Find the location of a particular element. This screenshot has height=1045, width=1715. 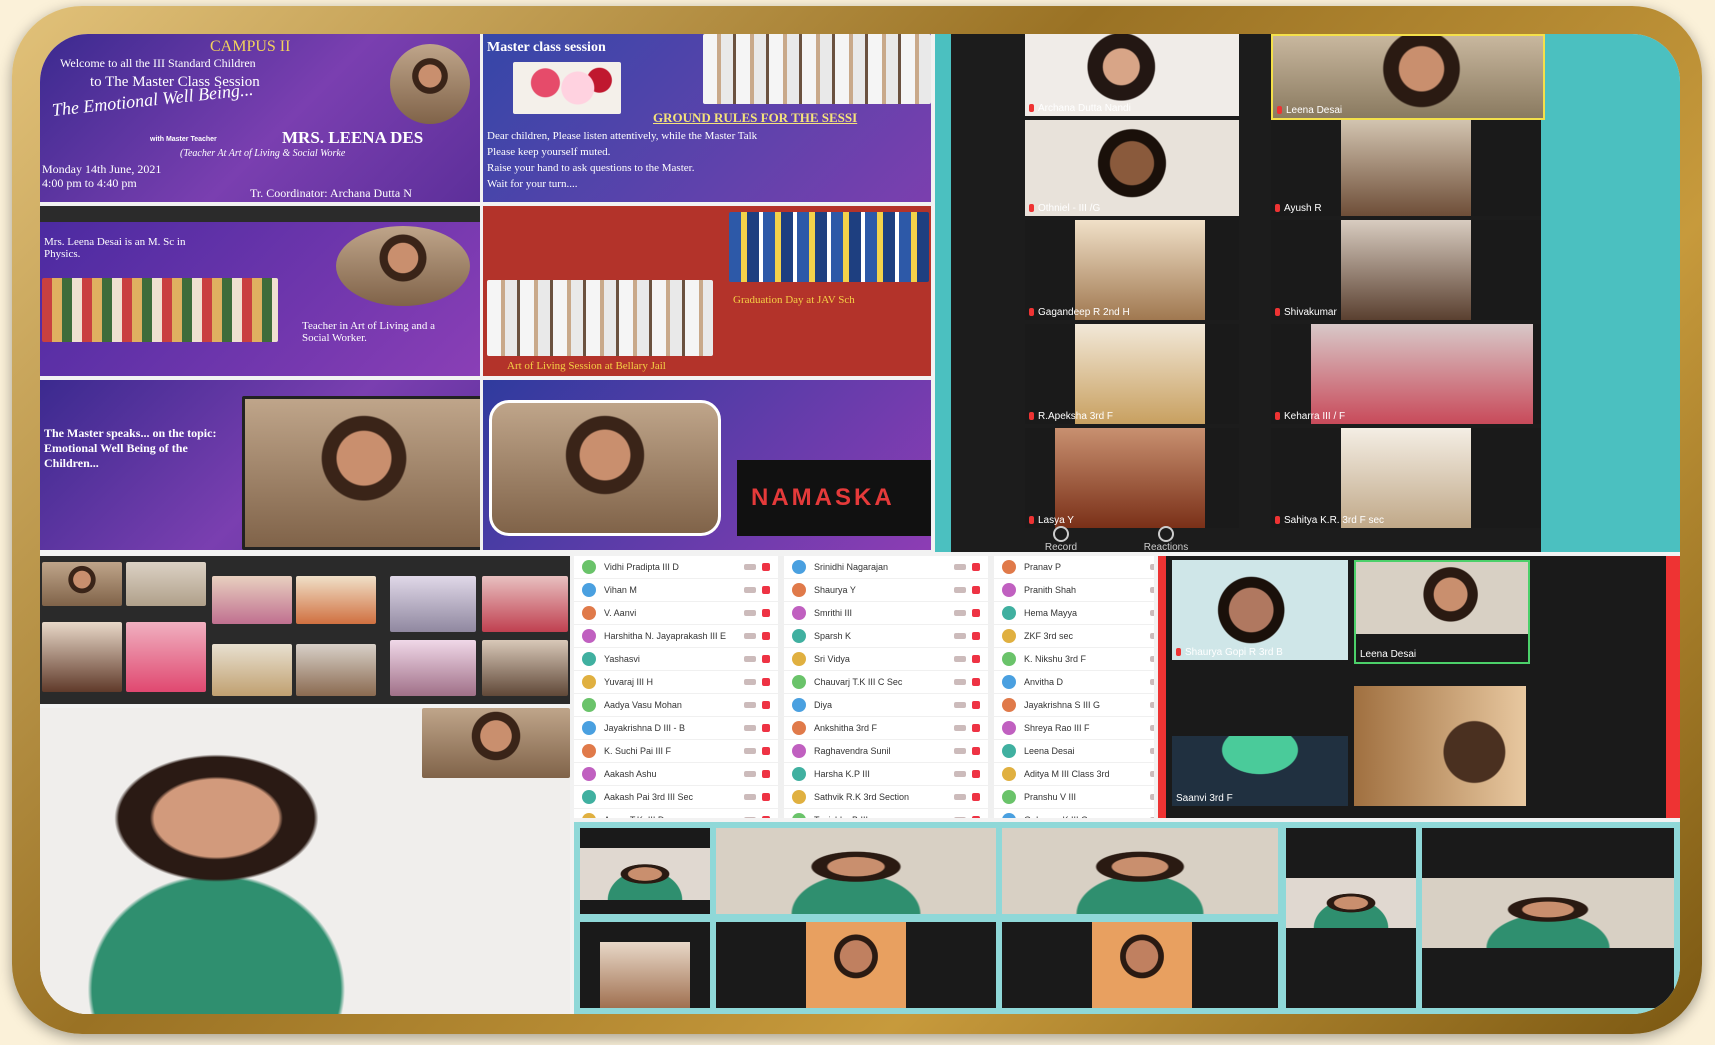

participant-row: Jayakrishna D III - B is located at coordinates (676, 728).